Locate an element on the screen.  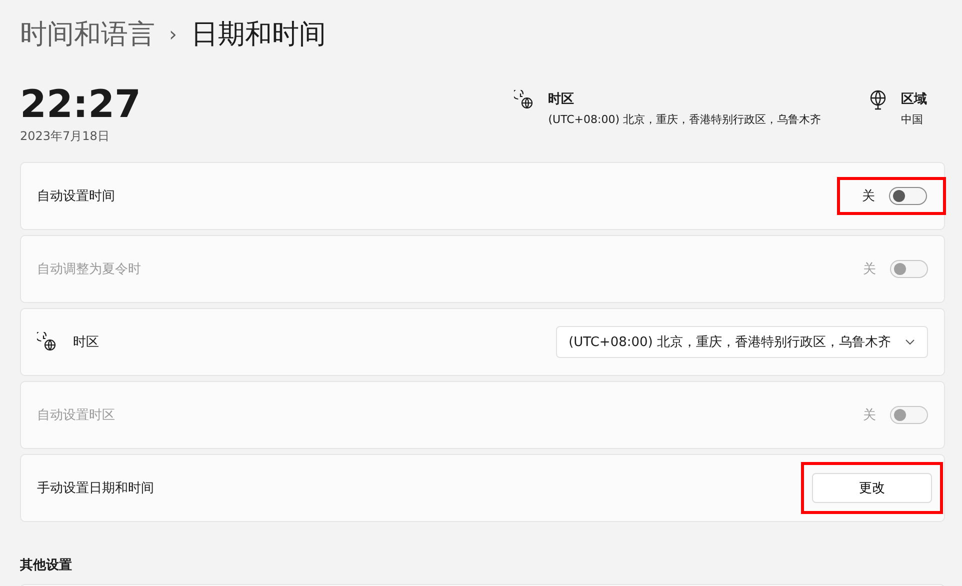
setting-label: 手动设置日期和时间 is located at coordinates (96, 488).